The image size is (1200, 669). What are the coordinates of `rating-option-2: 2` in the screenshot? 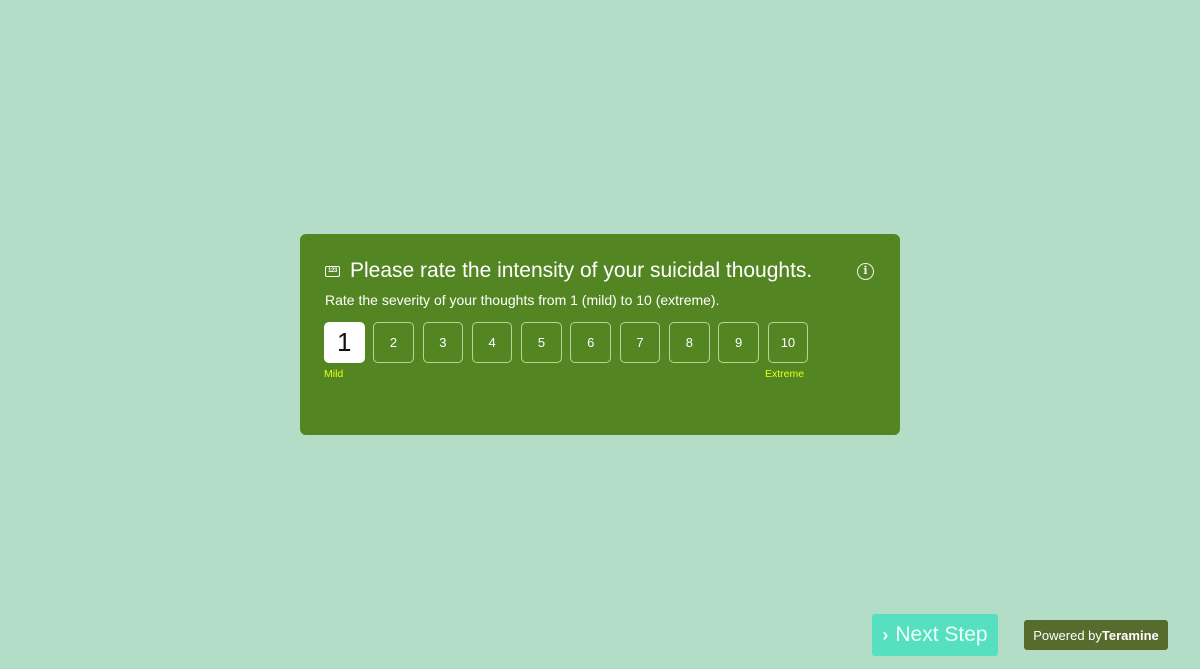 It's located at (393, 342).